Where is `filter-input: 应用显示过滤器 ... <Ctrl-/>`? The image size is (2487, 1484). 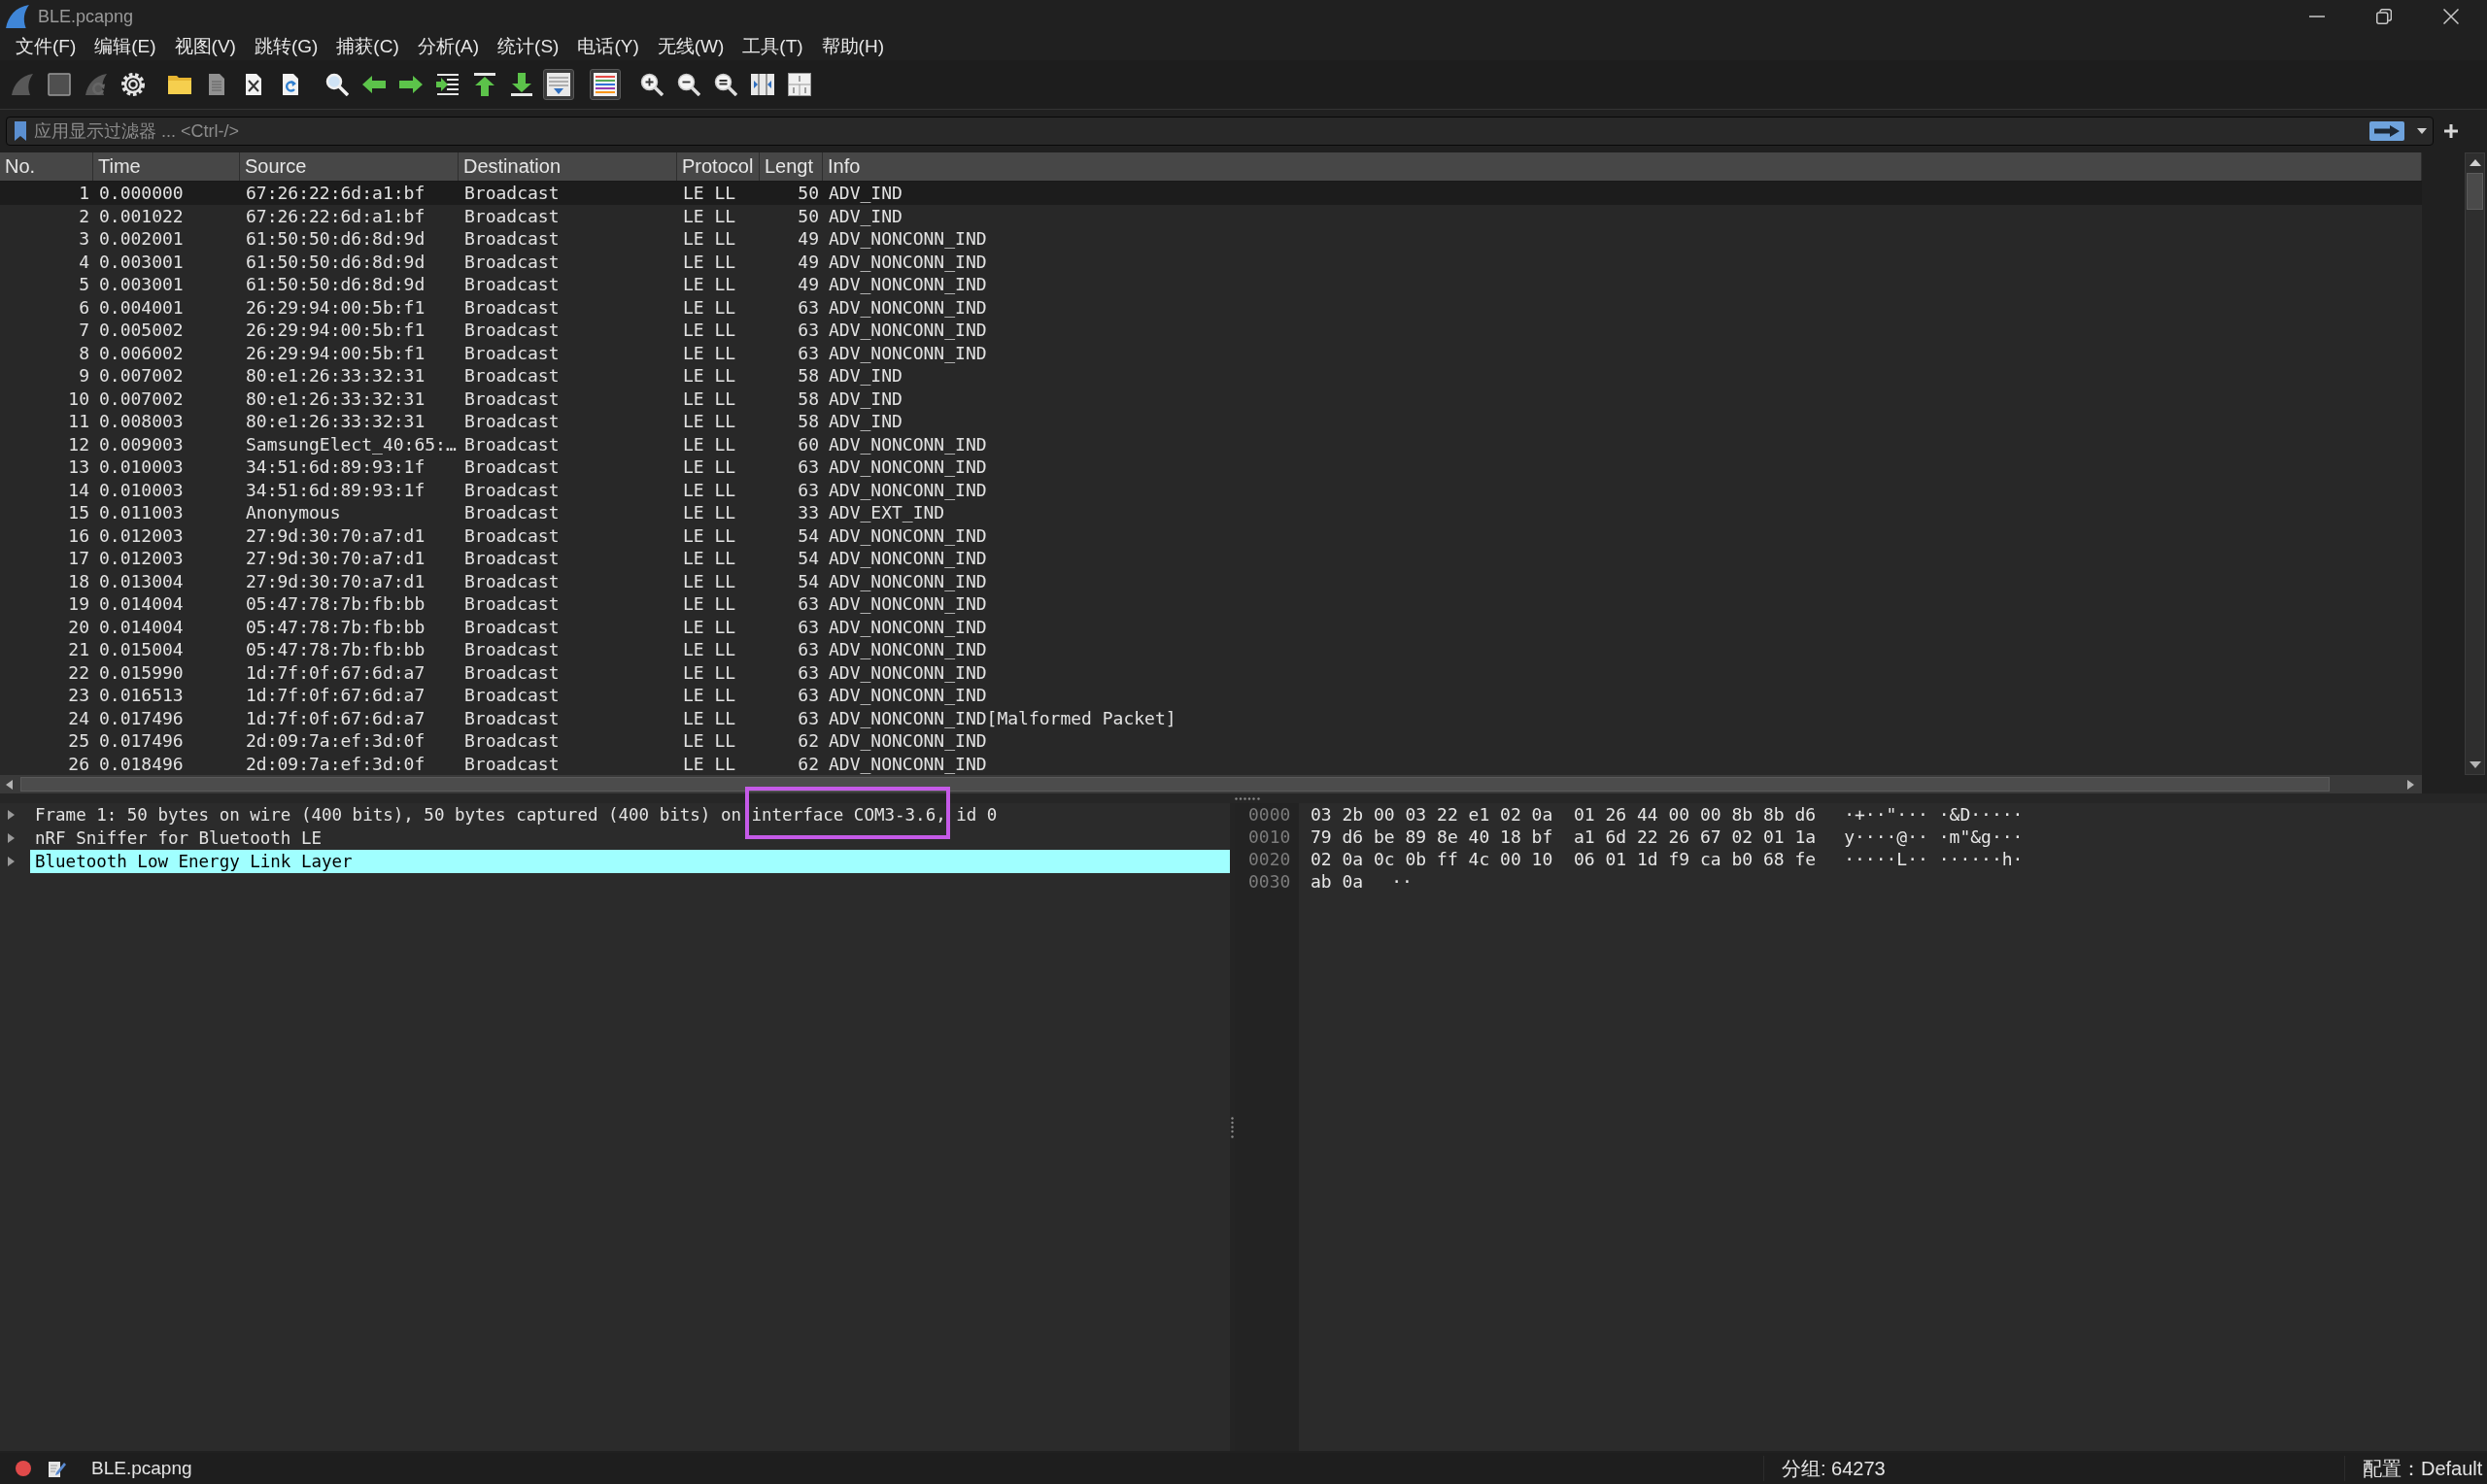
filter-input: 应用显示过滤器 ... <Ctrl-/> is located at coordinates (1199, 131).